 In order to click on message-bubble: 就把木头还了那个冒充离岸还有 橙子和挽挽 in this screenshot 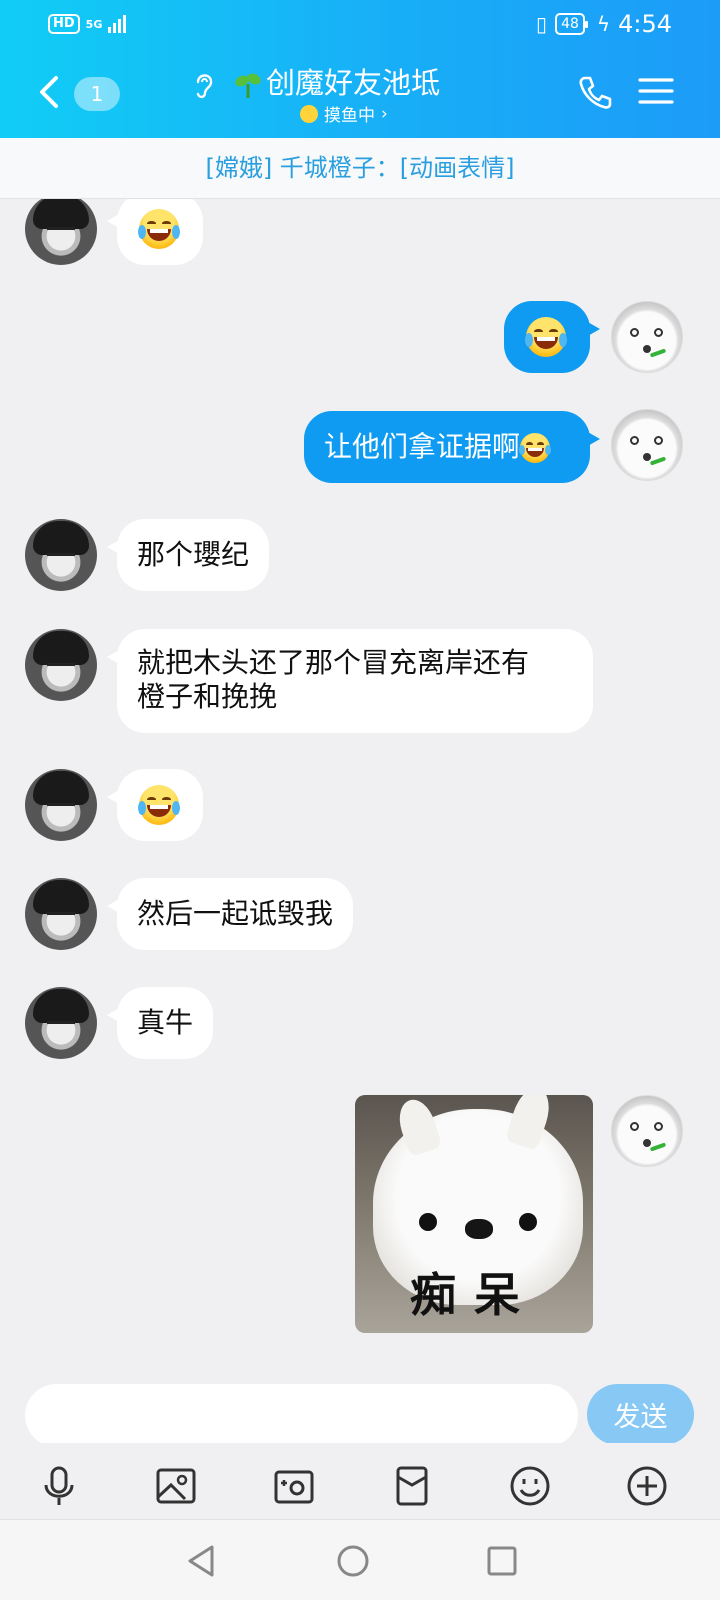, I will do `click(350, 681)`.